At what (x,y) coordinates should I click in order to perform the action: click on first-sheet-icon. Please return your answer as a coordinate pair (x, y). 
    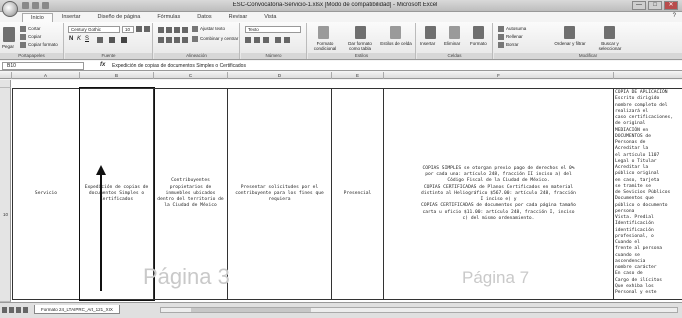
    Looking at the image, I should click on (4, 310).